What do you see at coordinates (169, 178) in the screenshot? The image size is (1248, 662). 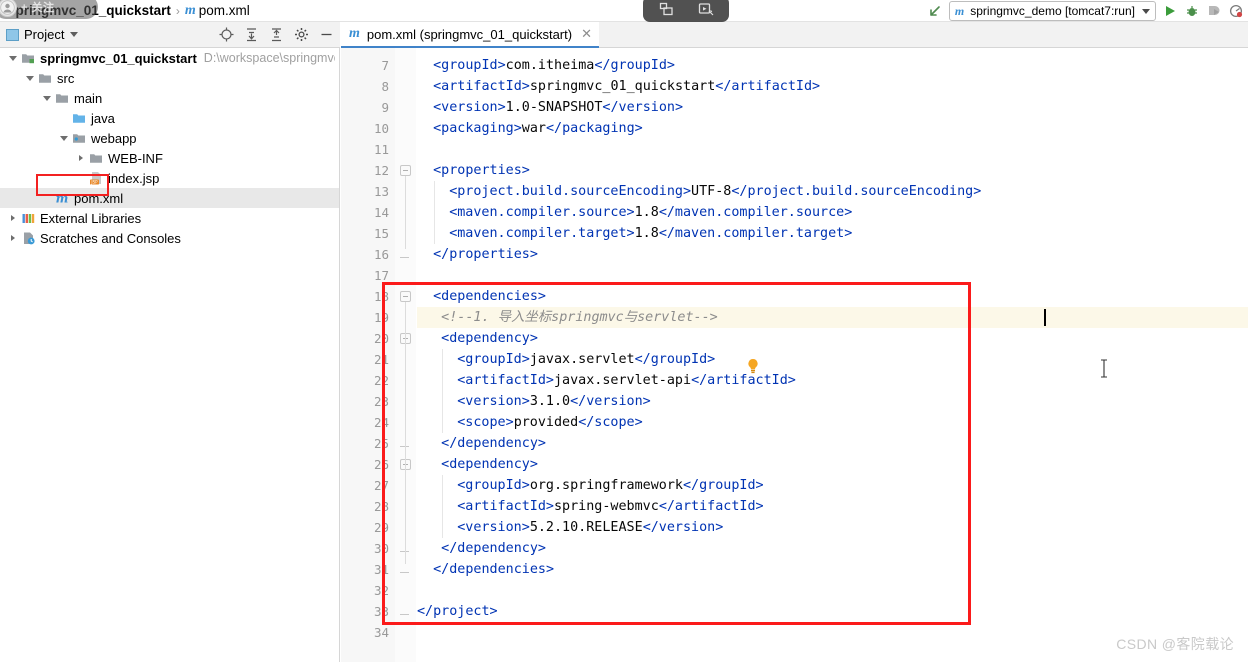 I see `tree-item-index-jsp: JSP index.jsp` at bounding box center [169, 178].